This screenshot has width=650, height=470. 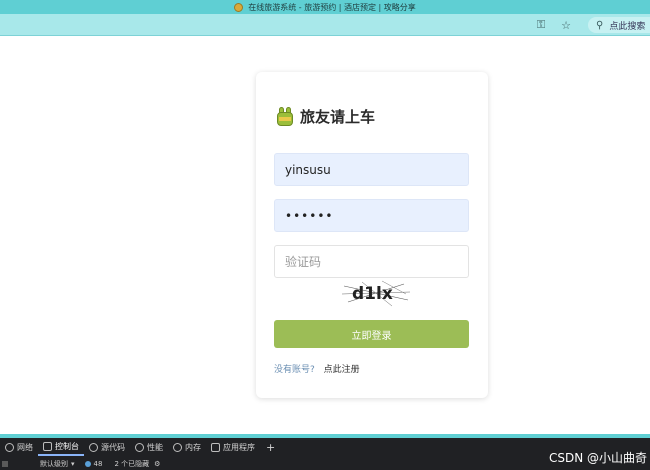 I want to click on window-icon, so click(x=215, y=447).